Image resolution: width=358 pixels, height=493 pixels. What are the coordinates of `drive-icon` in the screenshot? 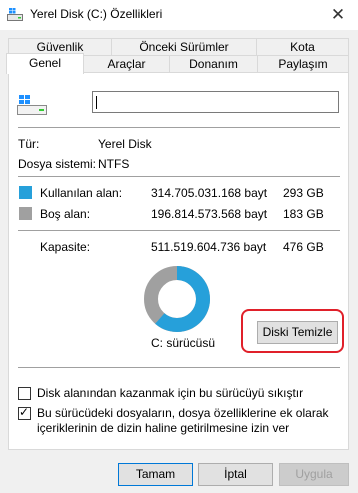 It's located at (15, 16).